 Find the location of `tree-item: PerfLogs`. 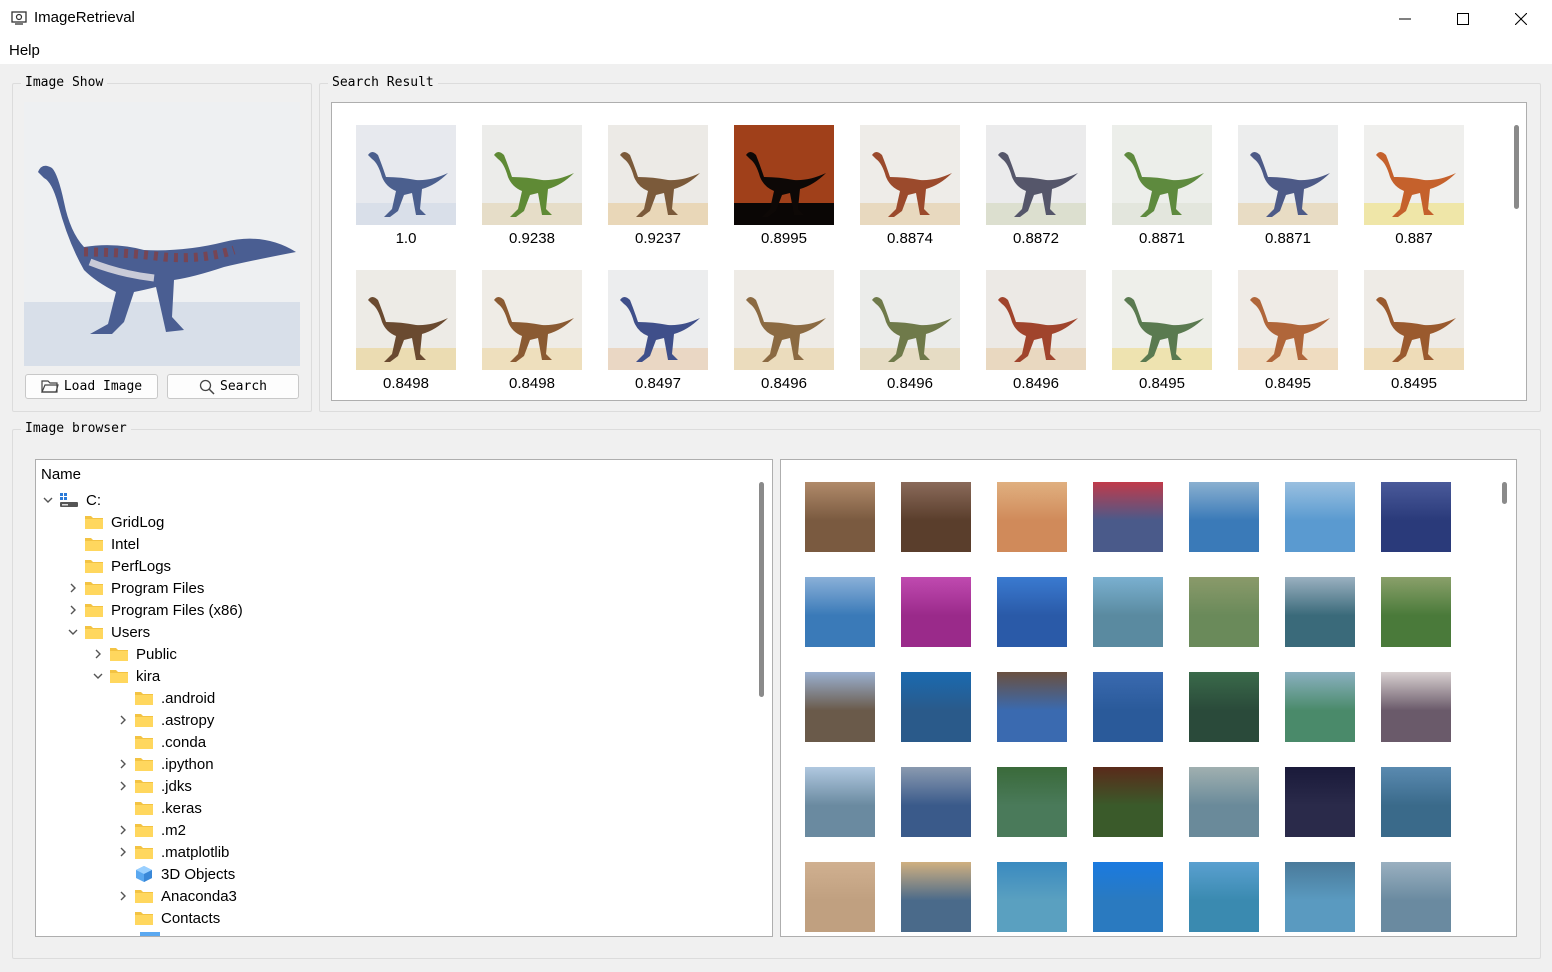

tree-item: PerfLogs is located at coordinates (118, 566).